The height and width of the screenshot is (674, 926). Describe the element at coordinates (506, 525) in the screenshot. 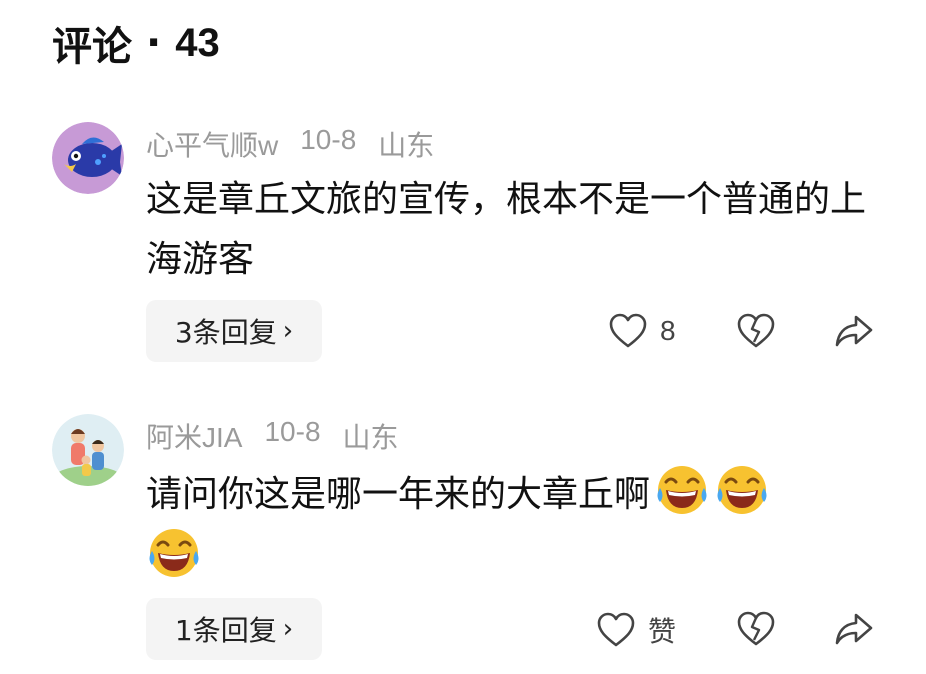

I see `comment-text: 请问你这是哪一年来的大章丘啊` at that location.